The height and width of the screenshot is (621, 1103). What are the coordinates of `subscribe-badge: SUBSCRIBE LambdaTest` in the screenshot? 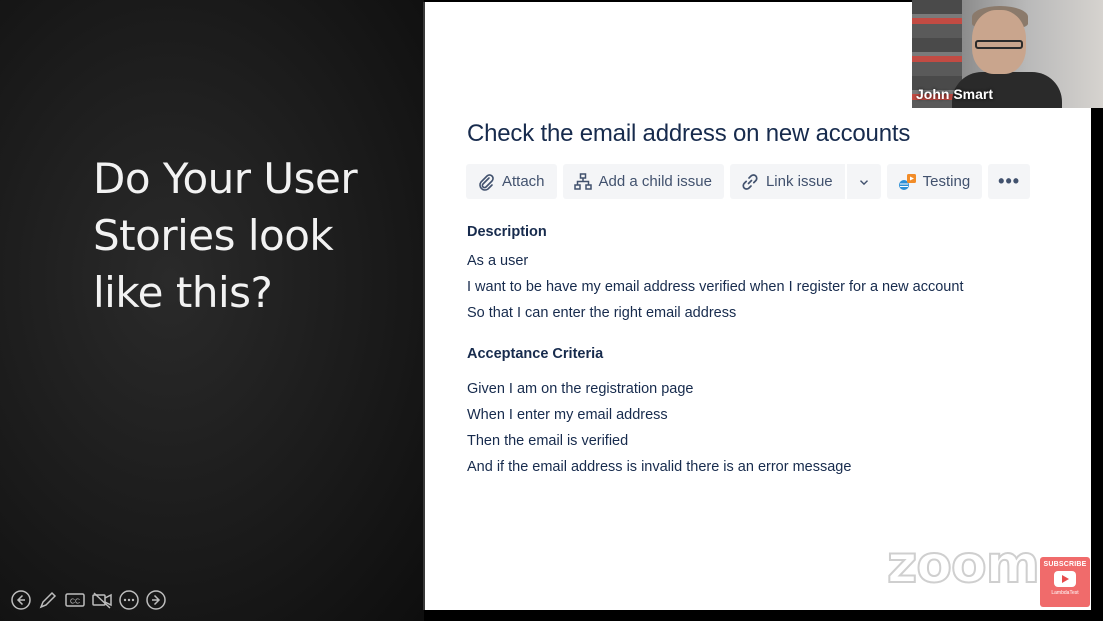 It's located at (1065, 582).